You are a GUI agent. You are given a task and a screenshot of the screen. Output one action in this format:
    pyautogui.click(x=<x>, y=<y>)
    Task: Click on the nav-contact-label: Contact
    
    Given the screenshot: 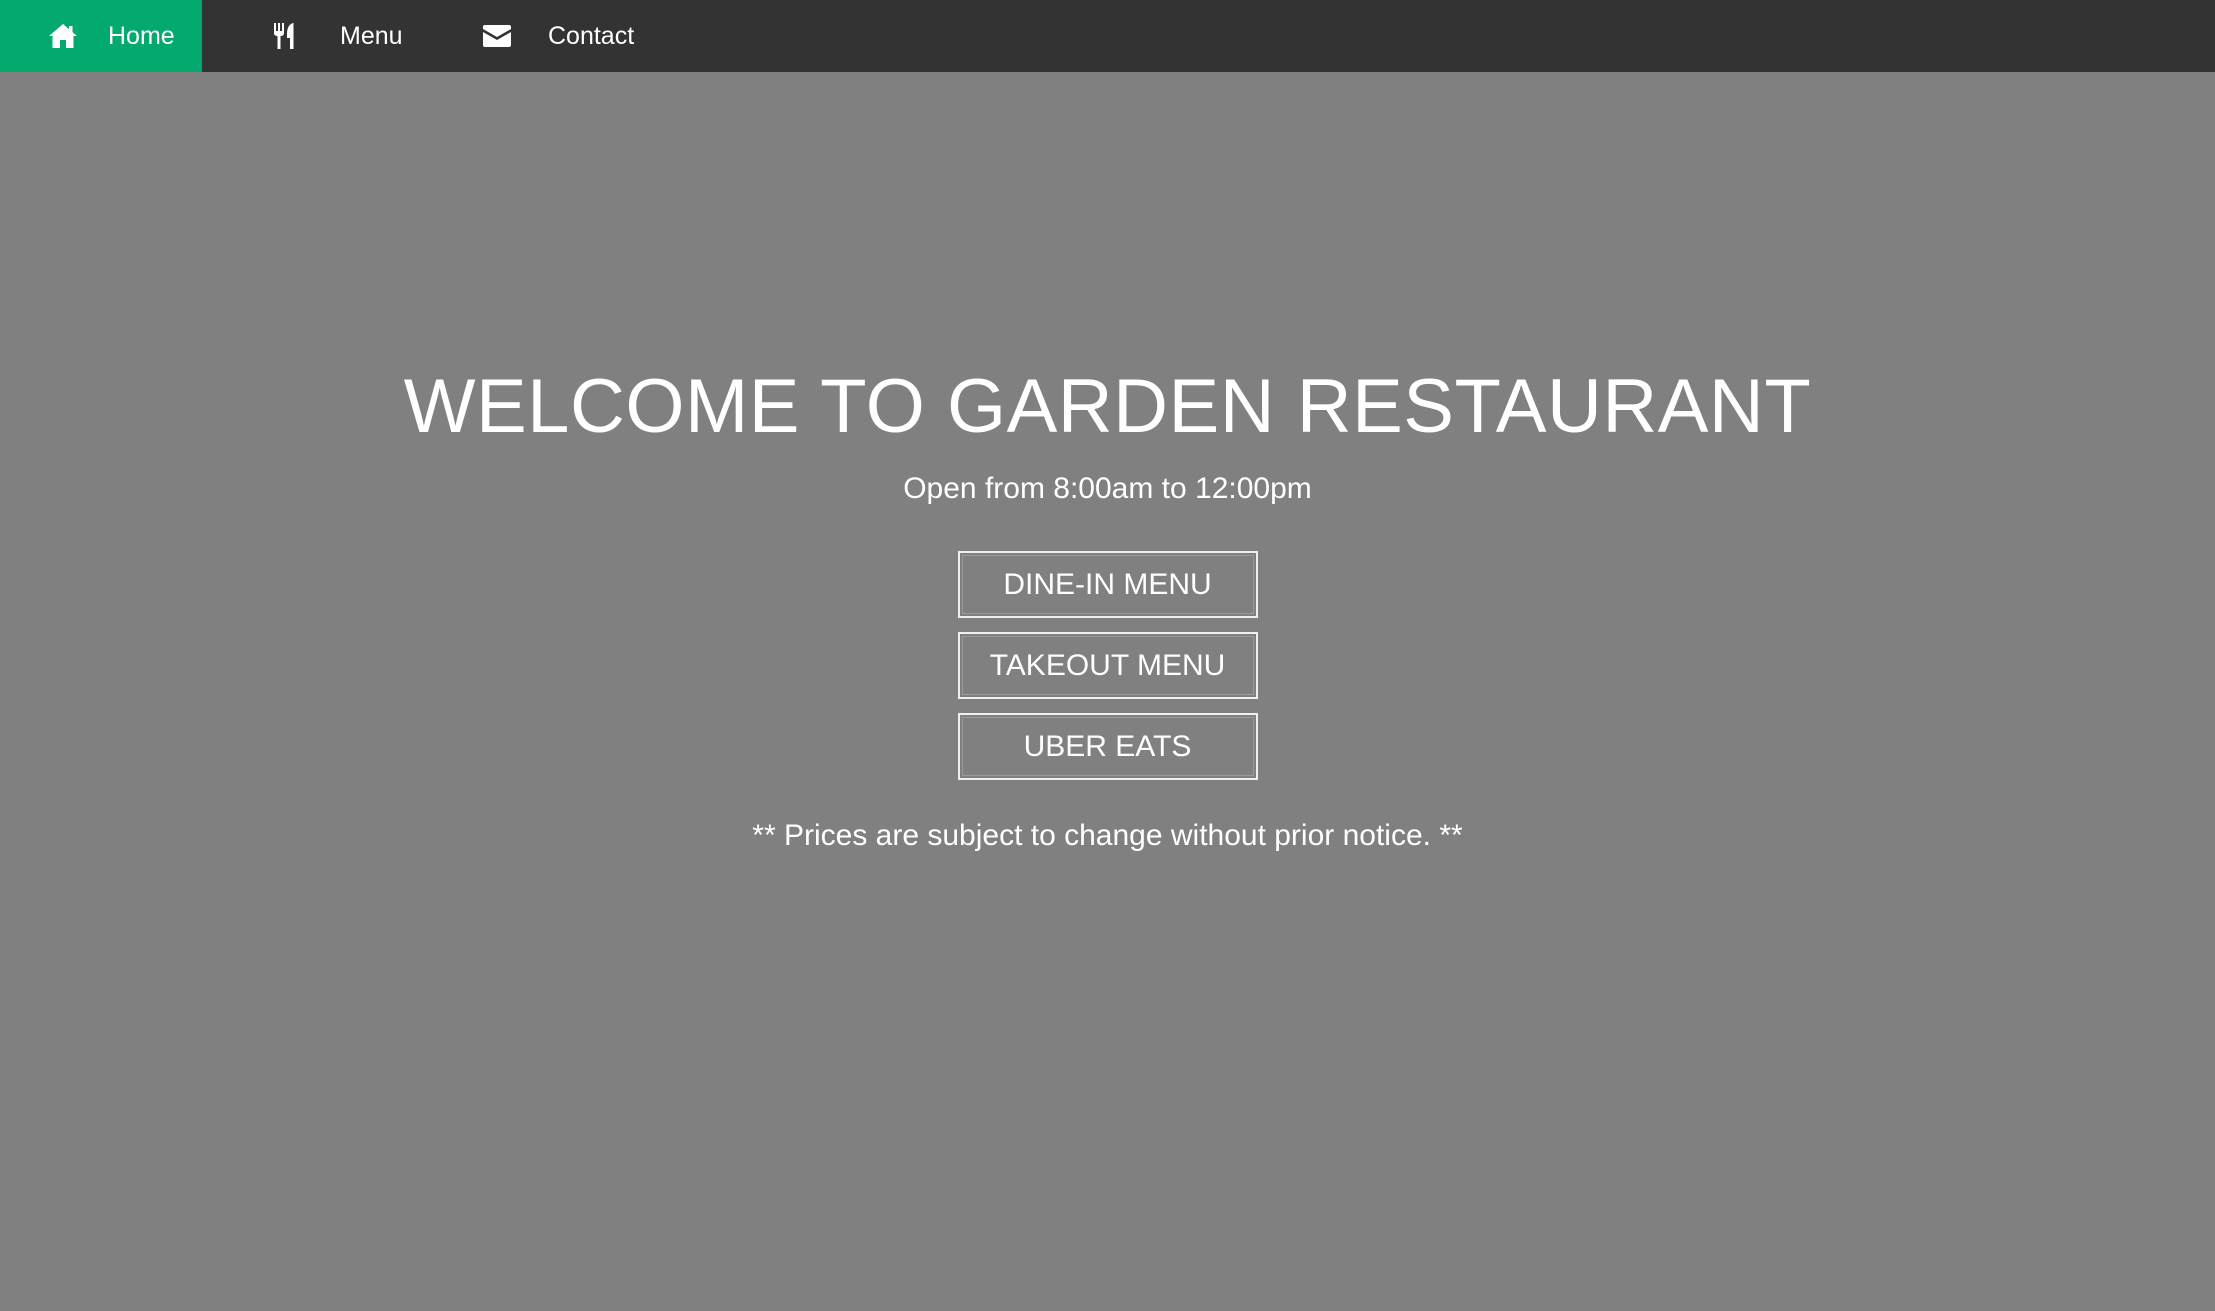 What is the action you would take?
    pyautogui.click(x=591, y=35)
    